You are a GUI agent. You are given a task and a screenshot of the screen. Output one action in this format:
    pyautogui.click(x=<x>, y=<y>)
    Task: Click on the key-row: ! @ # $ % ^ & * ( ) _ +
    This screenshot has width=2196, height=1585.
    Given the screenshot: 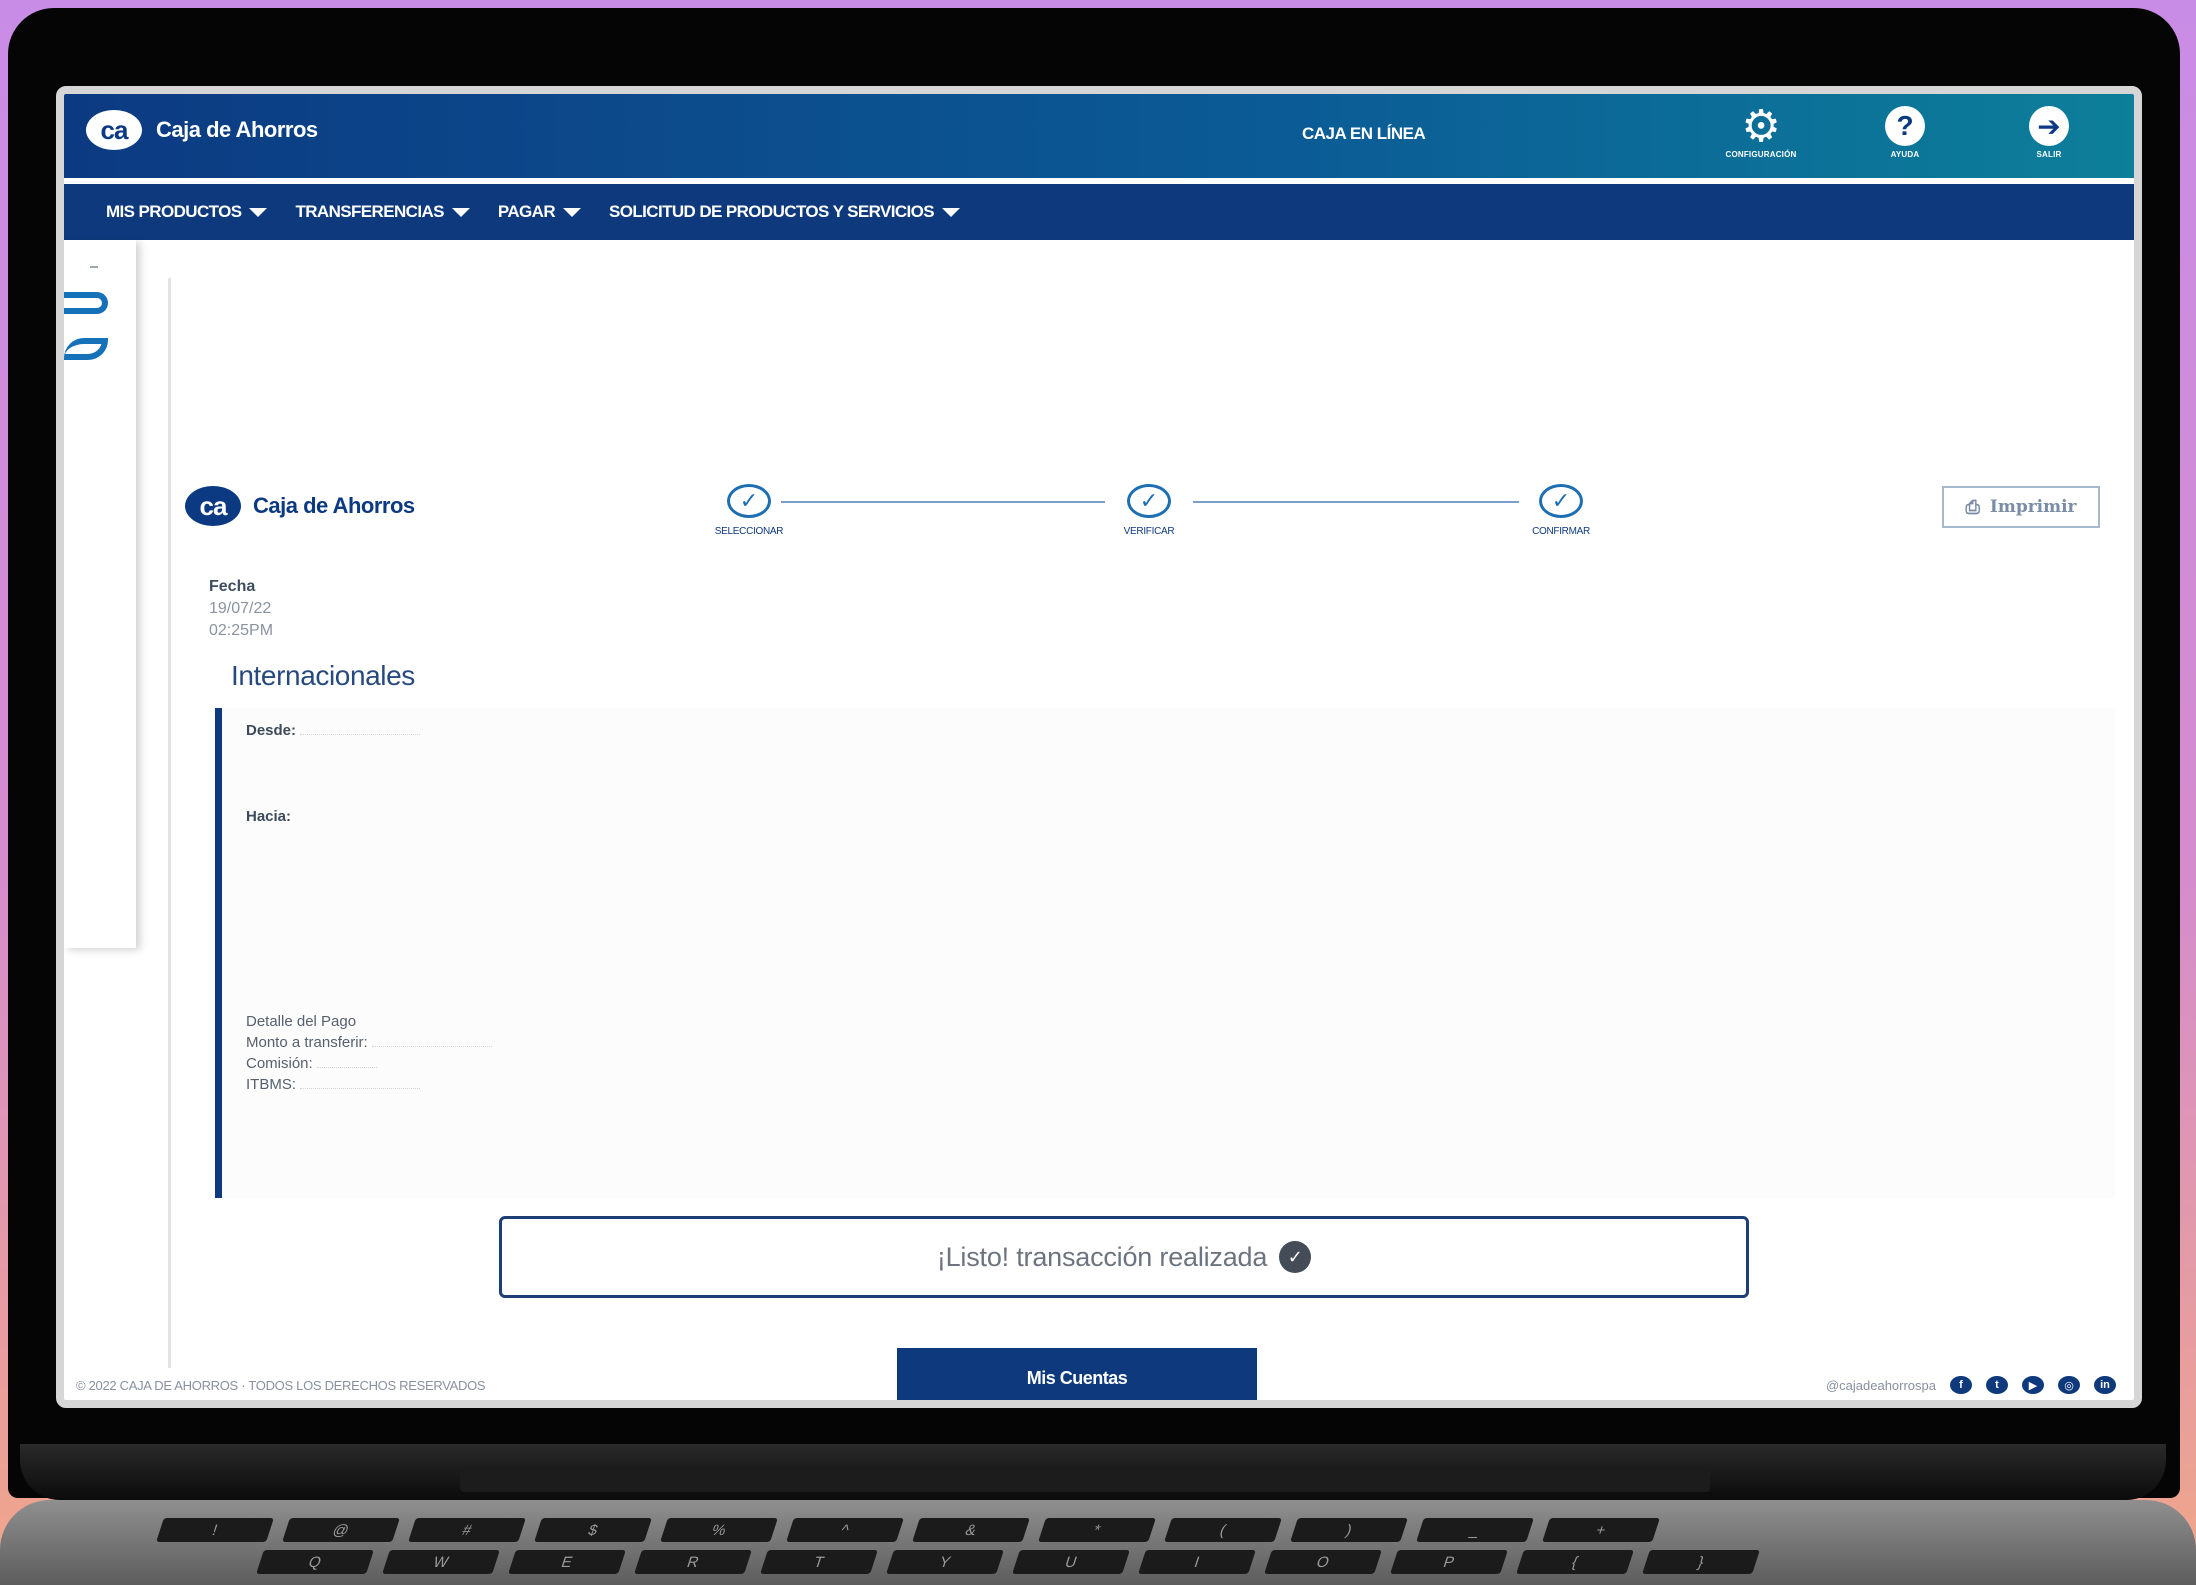 What is the action you would take?
    pyautogui.click(x=908, y=1530)
    